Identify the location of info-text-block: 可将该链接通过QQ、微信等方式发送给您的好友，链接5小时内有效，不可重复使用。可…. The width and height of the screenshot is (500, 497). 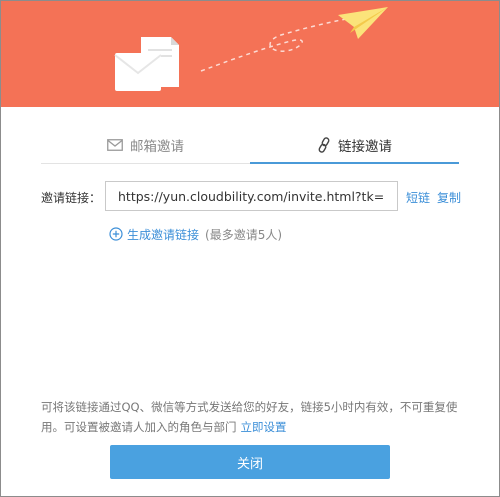
(251, 417).